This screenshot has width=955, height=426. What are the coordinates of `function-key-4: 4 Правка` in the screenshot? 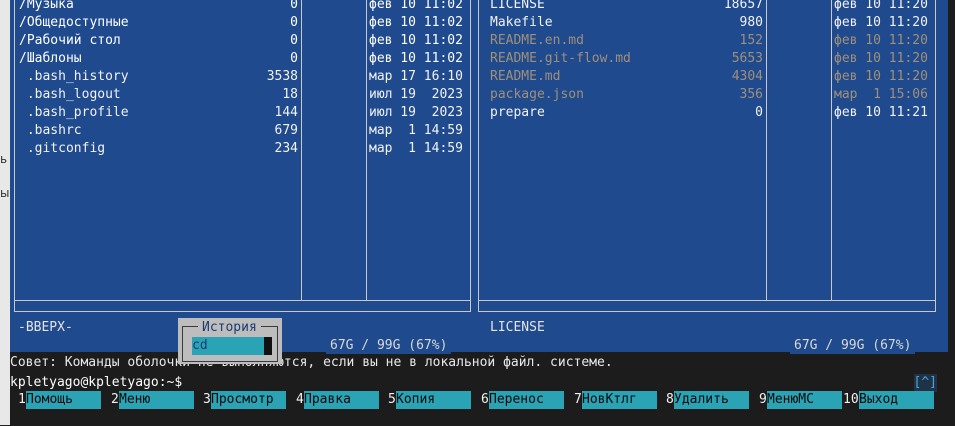 It's located at (334, 400).